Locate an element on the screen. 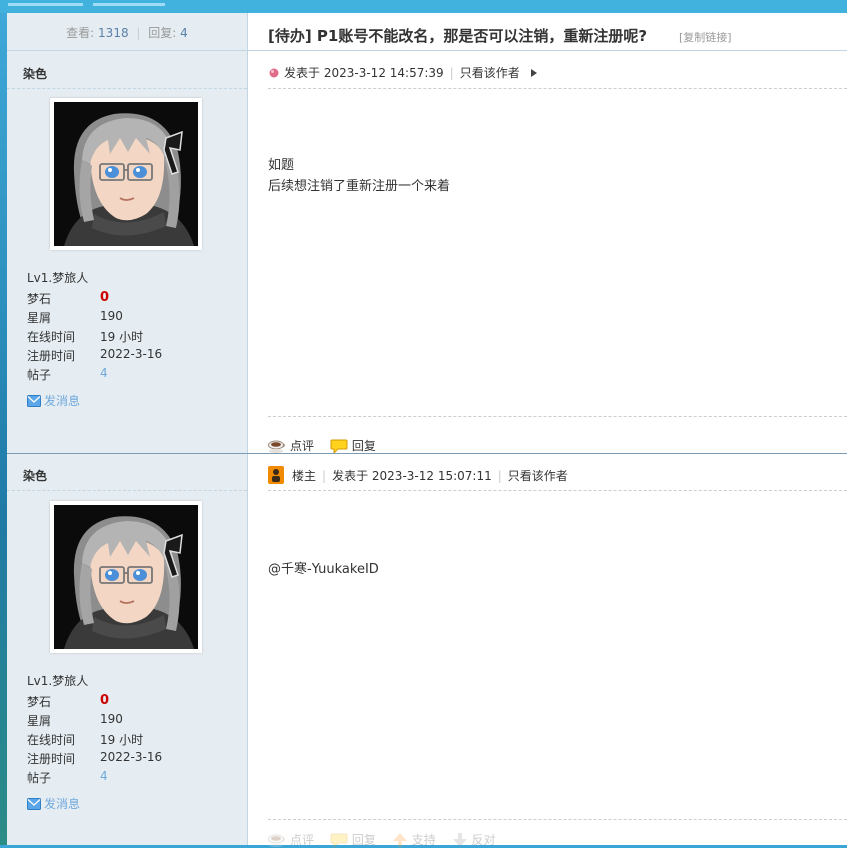 The width and height of the screenshot is (847, 848). views-label: 查看: is located at coordinates (80, 33).